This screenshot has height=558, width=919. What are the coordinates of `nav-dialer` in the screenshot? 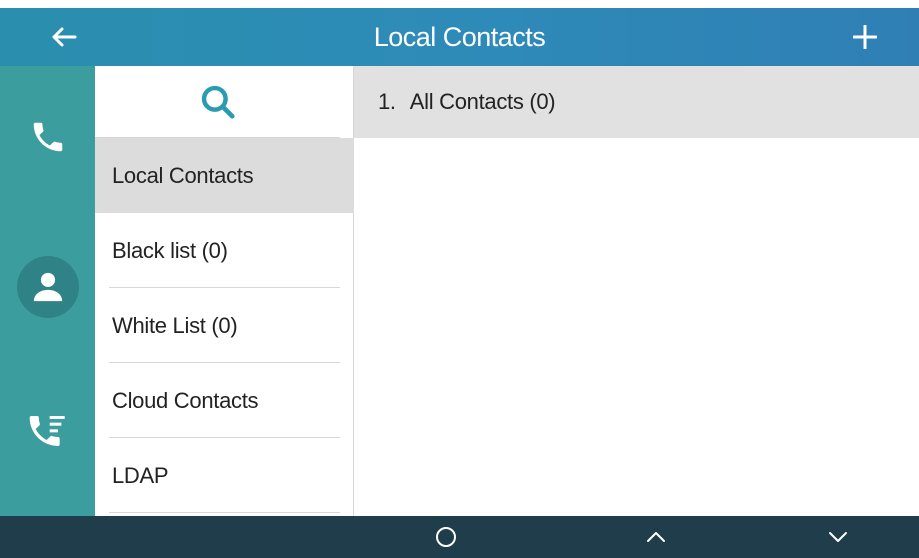 It's located at (47, 137).